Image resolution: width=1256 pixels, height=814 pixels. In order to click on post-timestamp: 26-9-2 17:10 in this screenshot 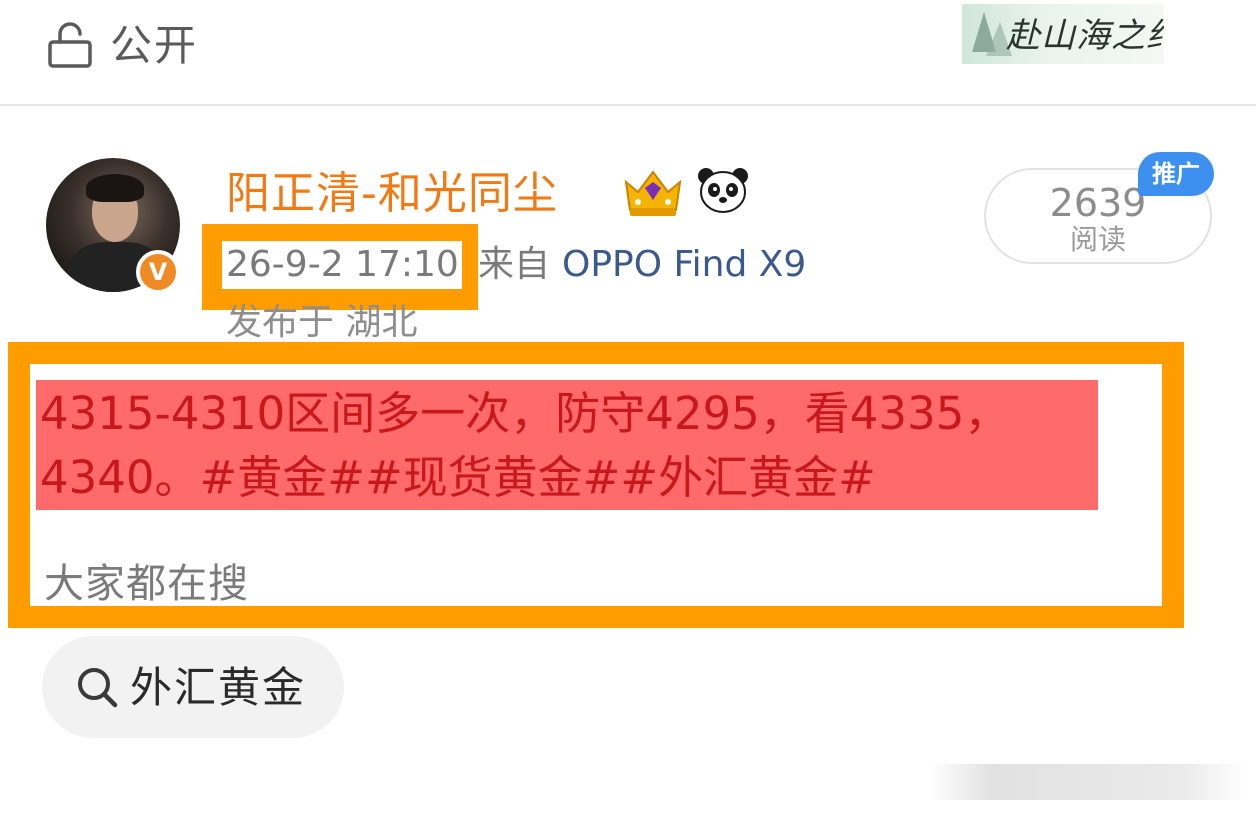, I will do `click(342, 264)`.